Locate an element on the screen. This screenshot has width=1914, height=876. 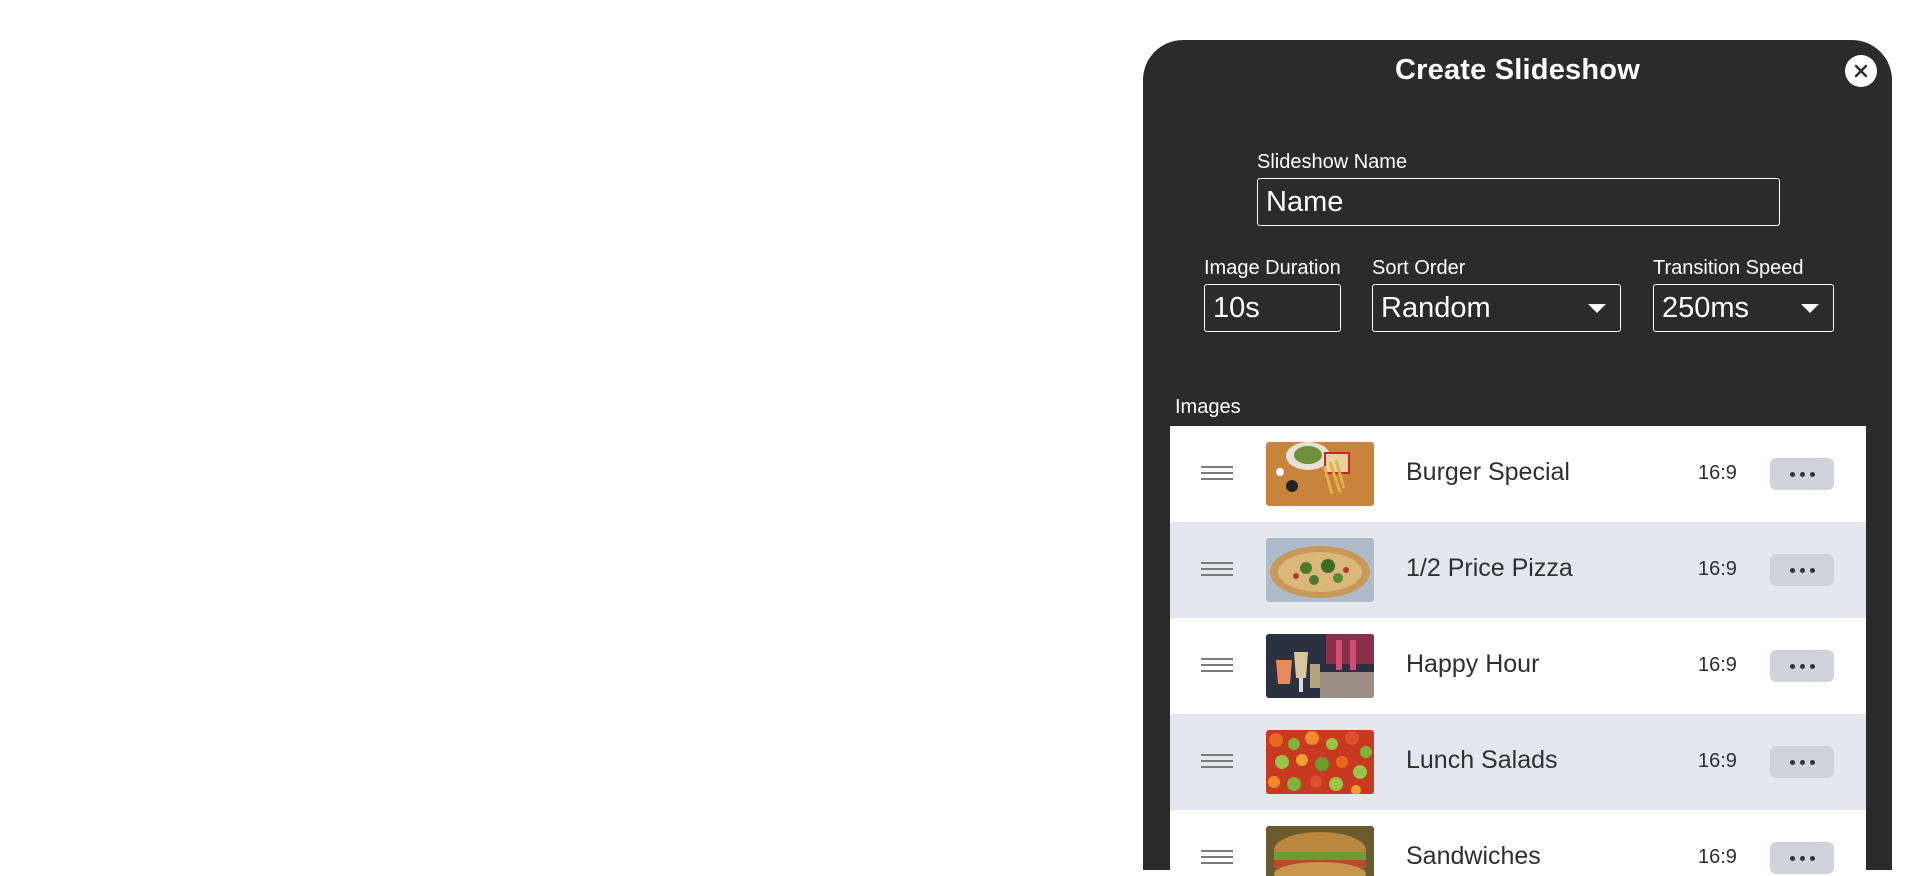
image-duration-input: 10s is located at coordinates (1272, 308).